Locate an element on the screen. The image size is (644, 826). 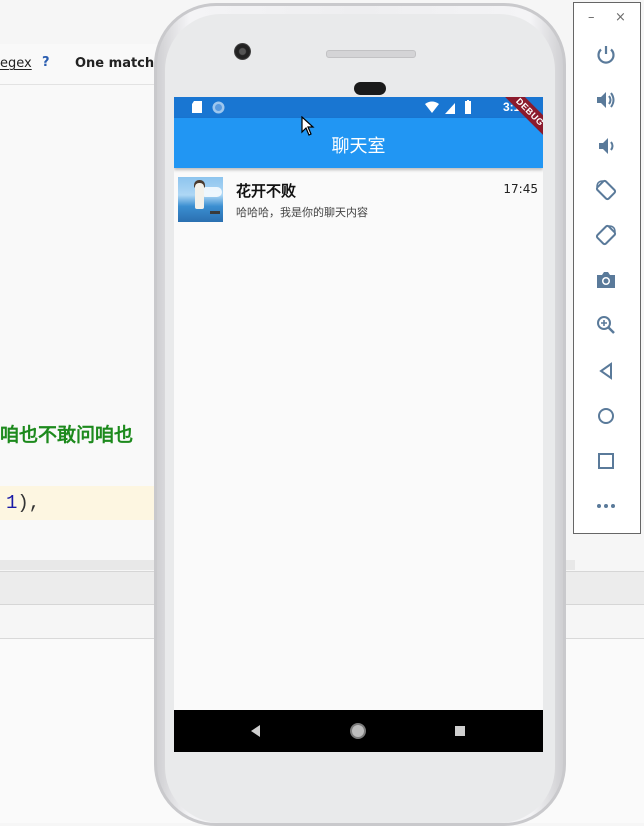
front-camera is located at coordinates (242, 51).